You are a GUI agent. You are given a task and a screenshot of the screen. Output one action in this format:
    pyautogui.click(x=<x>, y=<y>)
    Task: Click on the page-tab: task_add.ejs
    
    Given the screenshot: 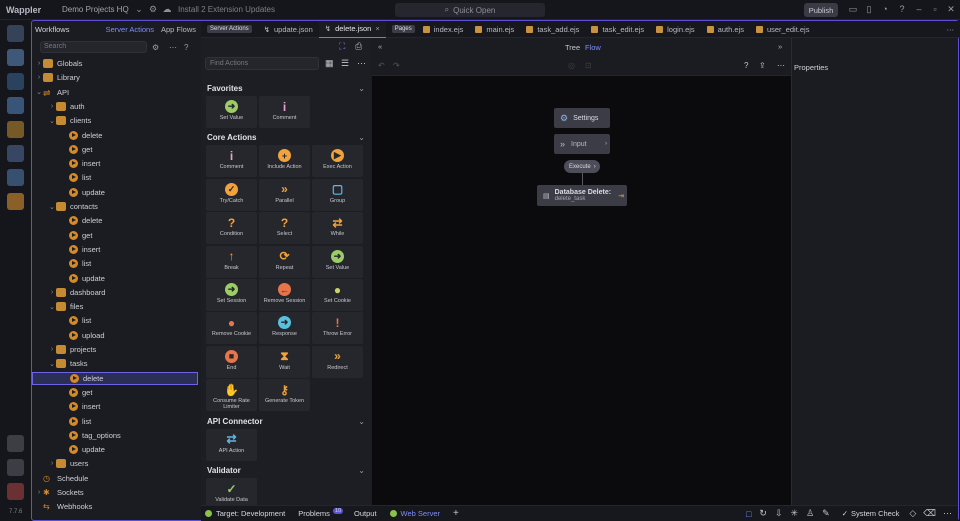 What is the action you would take?
    pyautogui.click(x=552, y=29)
    